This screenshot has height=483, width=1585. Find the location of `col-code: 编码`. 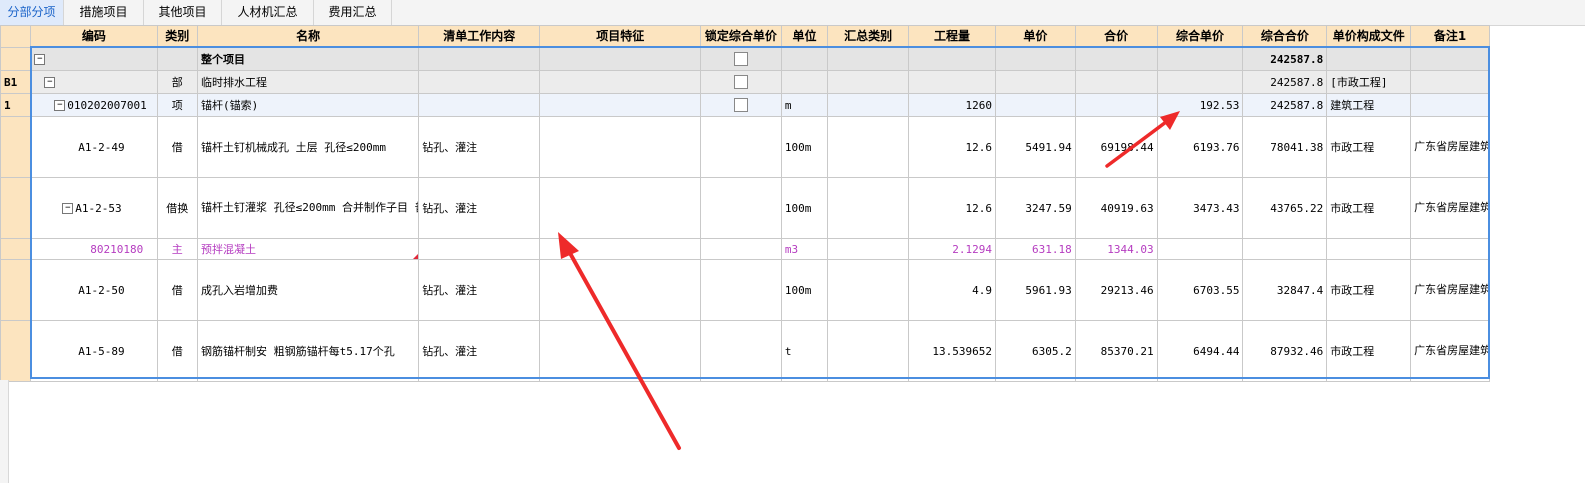

col-code: 编码 is located at coordinates (94, 36).